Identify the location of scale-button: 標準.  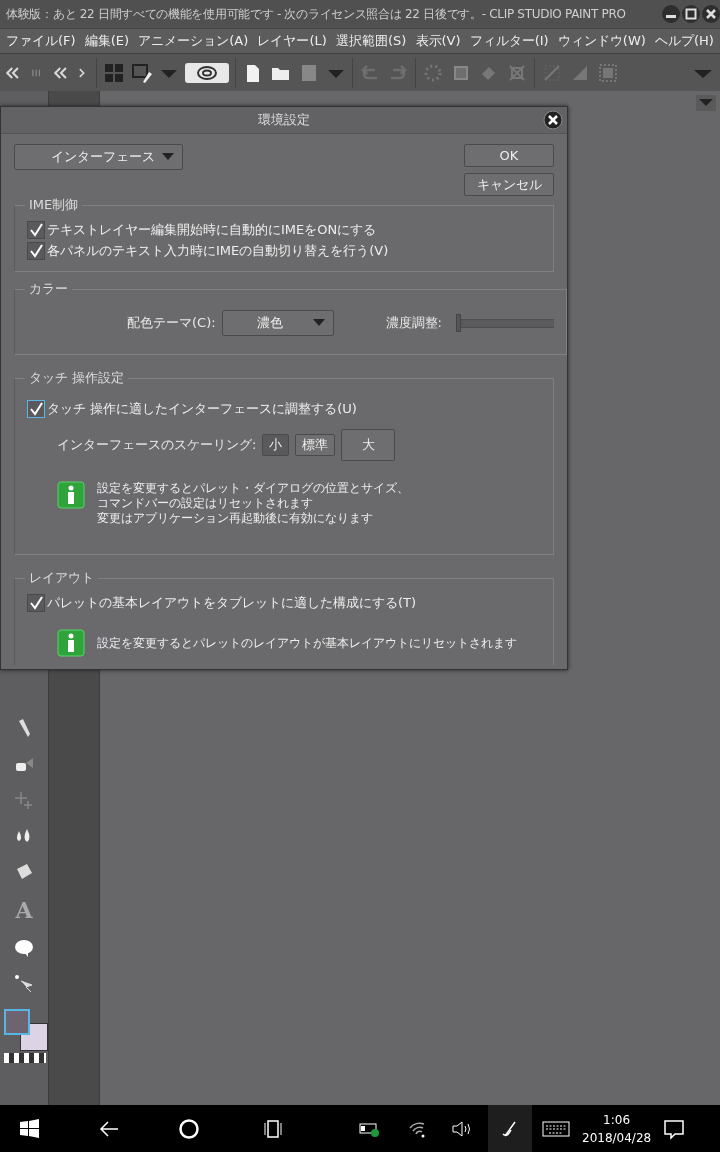
(315, 445).